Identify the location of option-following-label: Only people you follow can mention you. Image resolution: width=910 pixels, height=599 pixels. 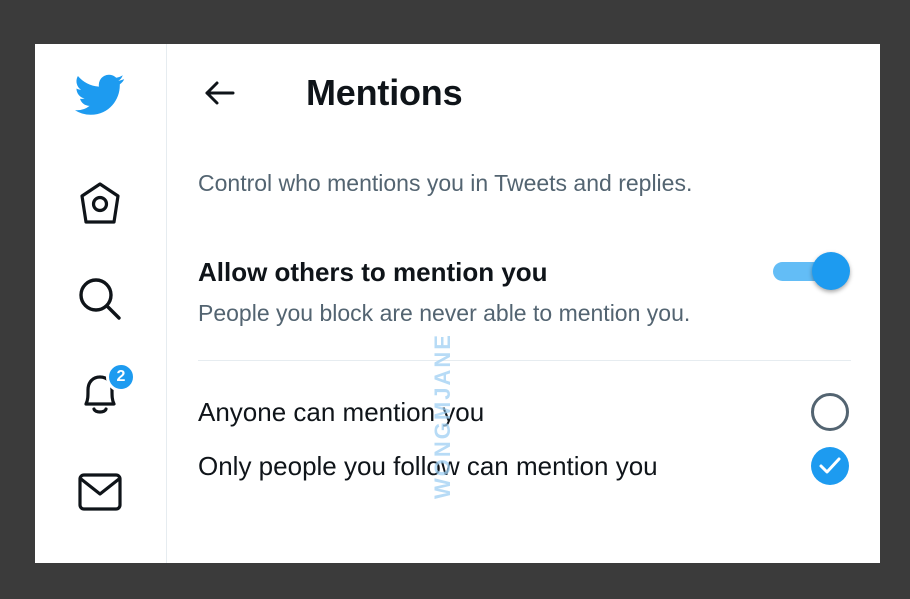
(428, 466).